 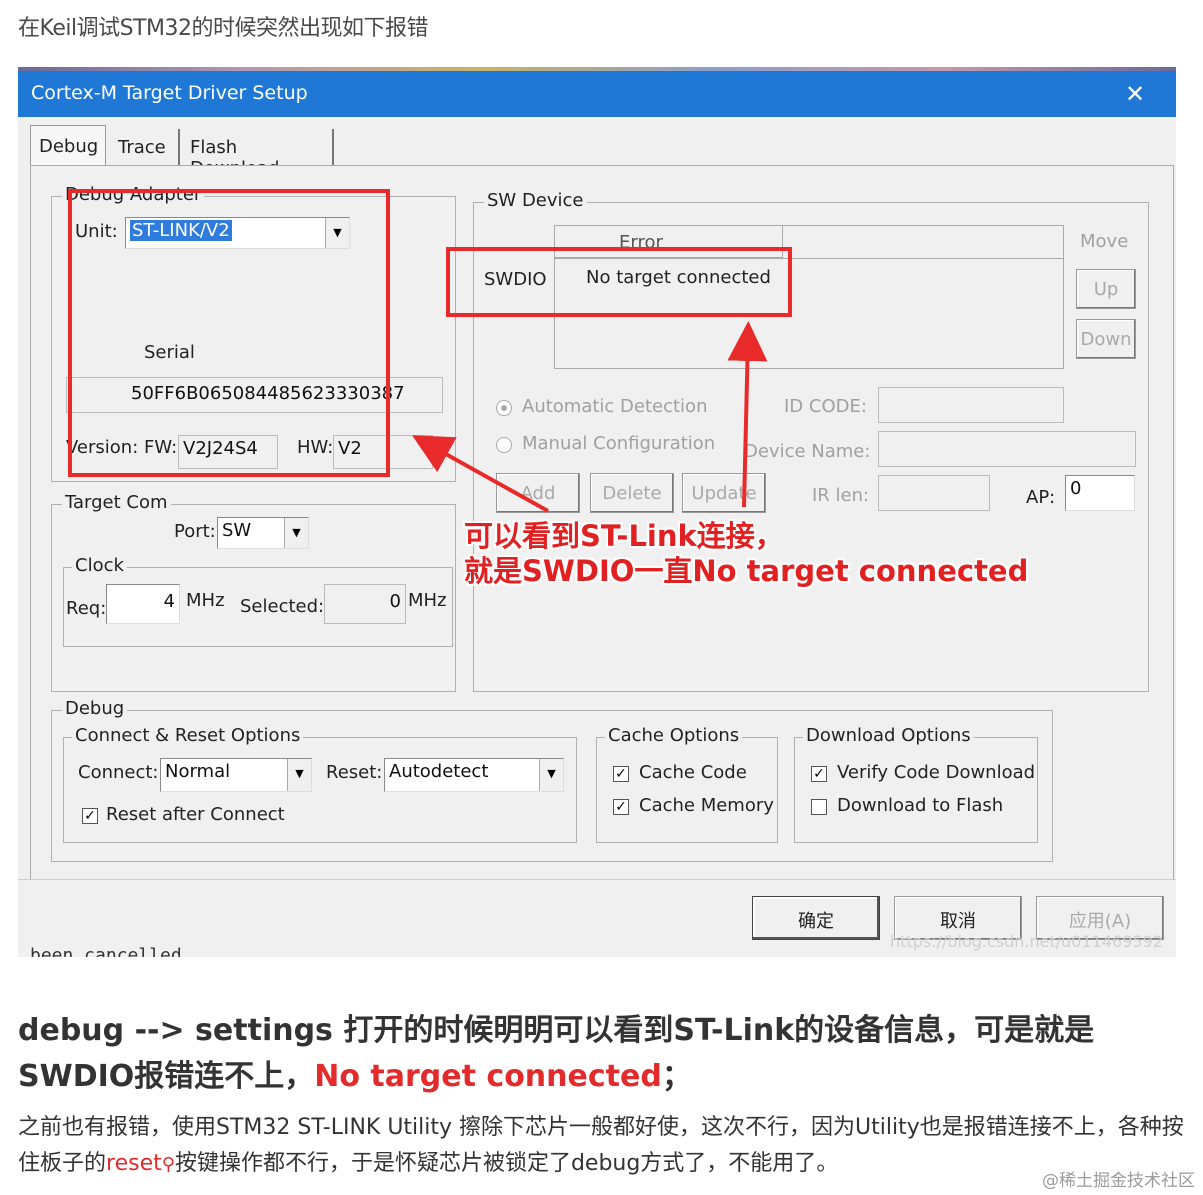 What do you see at coordinates (134, 1163) in the screenshot?
I see `reset-link: reset` at bounding box center [134, 1163].